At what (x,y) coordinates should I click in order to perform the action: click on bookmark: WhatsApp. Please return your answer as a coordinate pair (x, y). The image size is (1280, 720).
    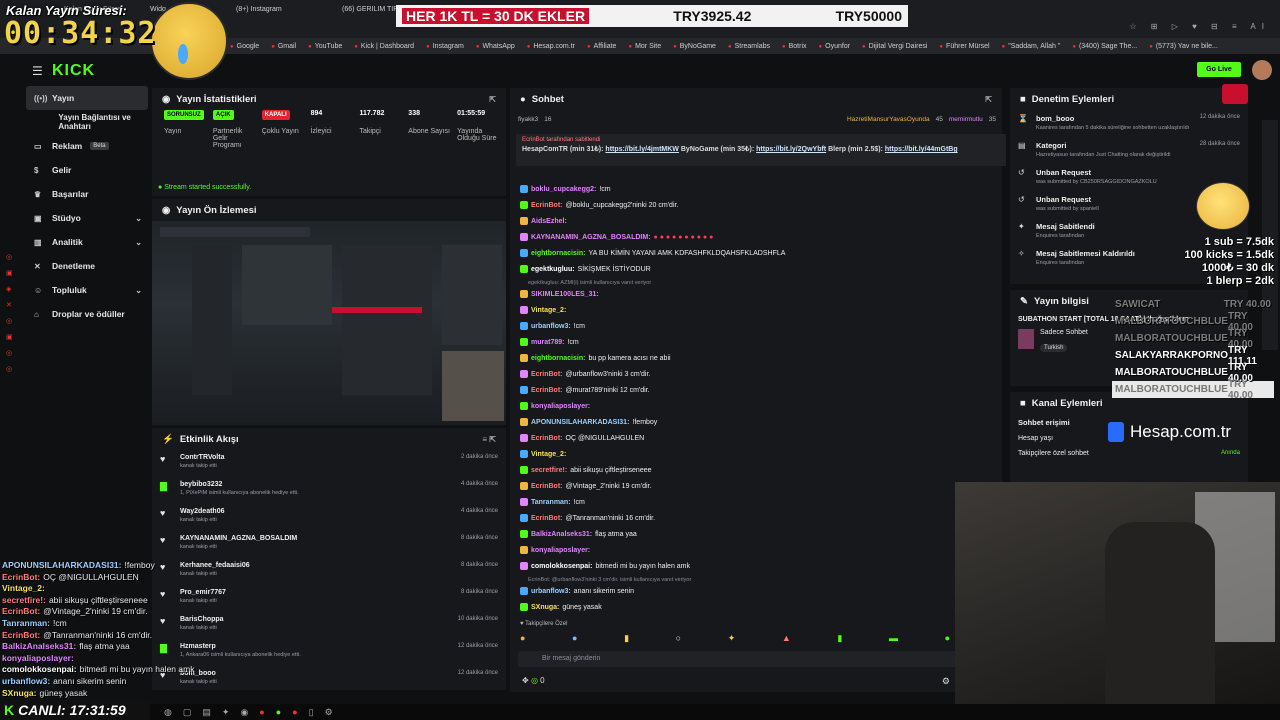
    Looking at the image, I should click on (495, 46).